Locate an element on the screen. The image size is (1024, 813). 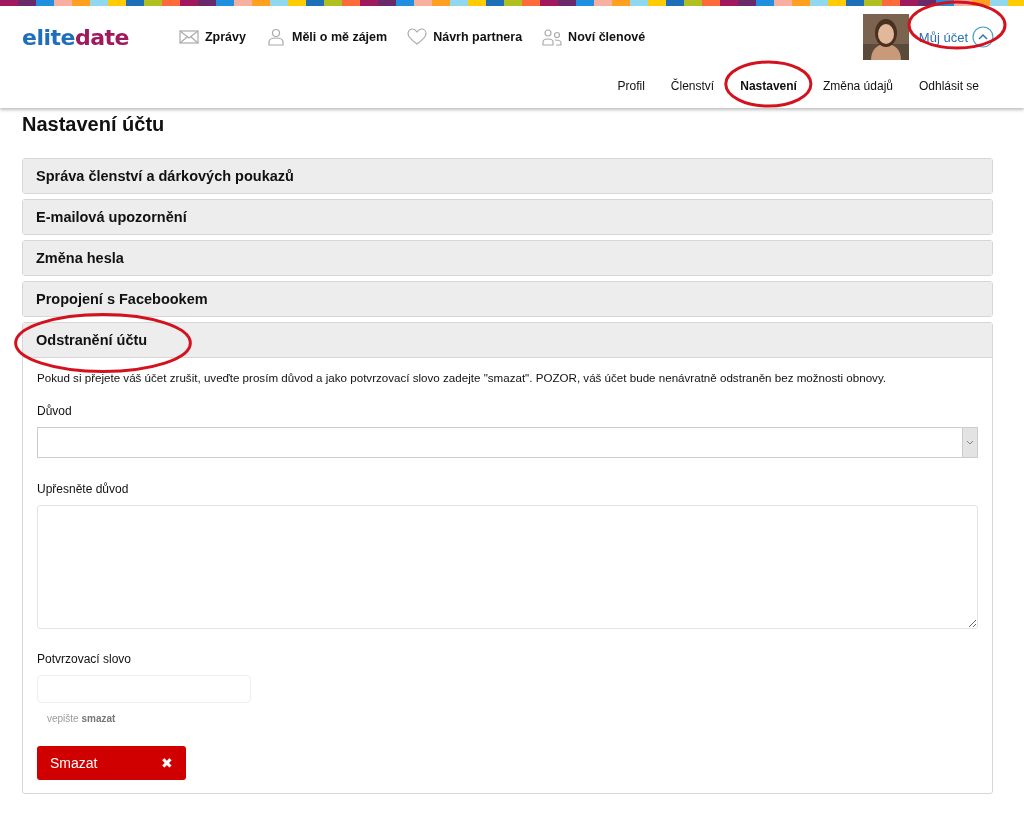
people-icon is located at coordinates (552, 37).